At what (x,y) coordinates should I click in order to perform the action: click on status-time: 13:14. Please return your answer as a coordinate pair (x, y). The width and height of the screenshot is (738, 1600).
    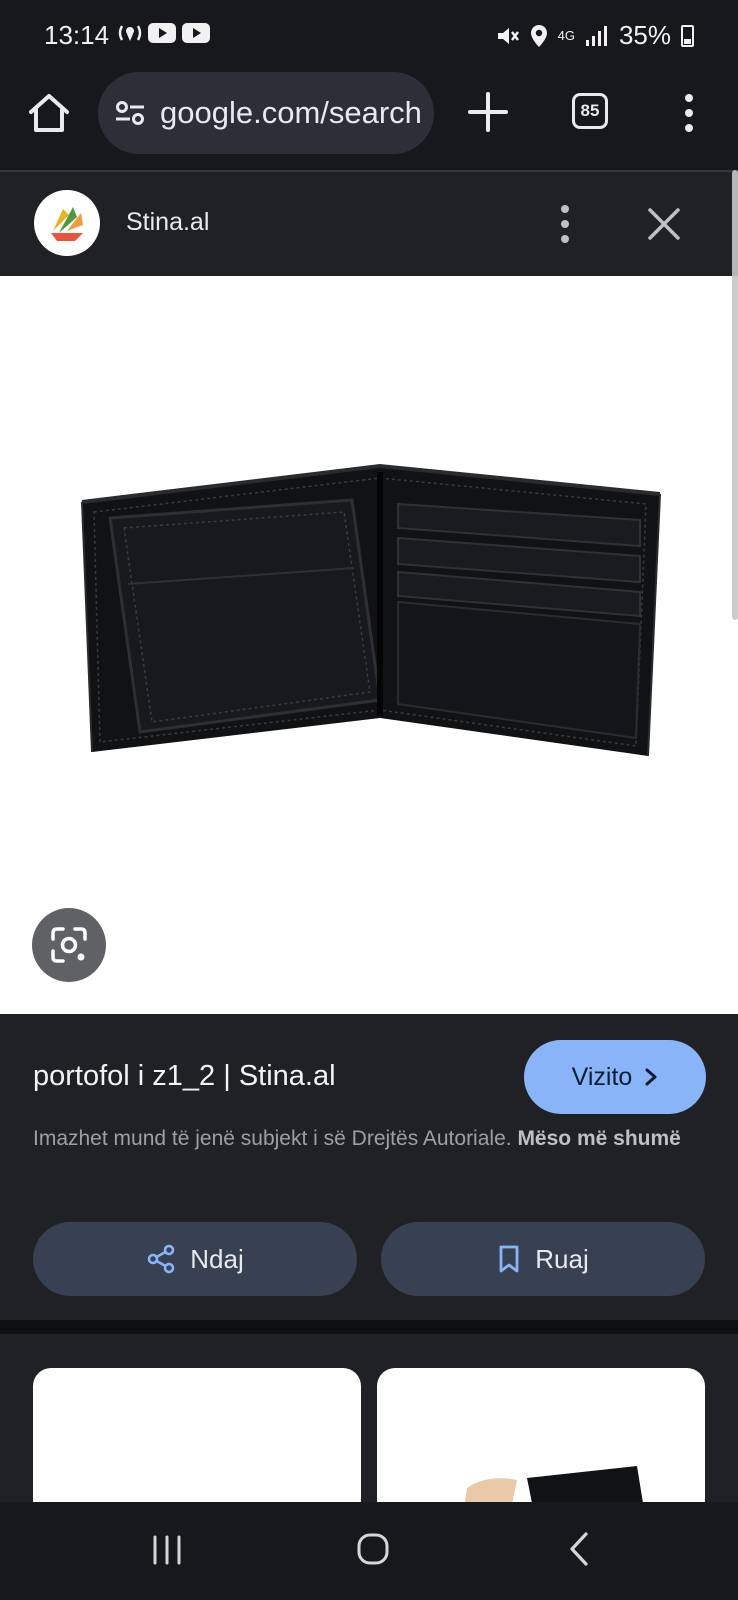
    Looking at the image, I should click on (77, 35).